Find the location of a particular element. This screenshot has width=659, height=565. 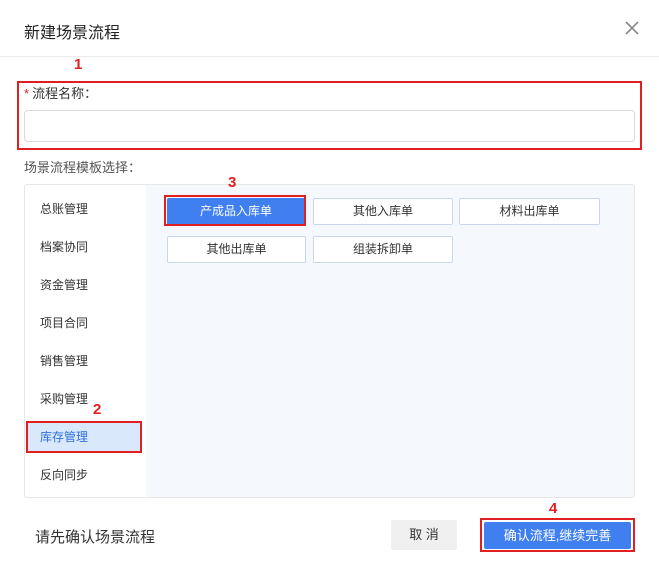

dialog-header: 新建场景流程 is located at coordinates (329, 28).